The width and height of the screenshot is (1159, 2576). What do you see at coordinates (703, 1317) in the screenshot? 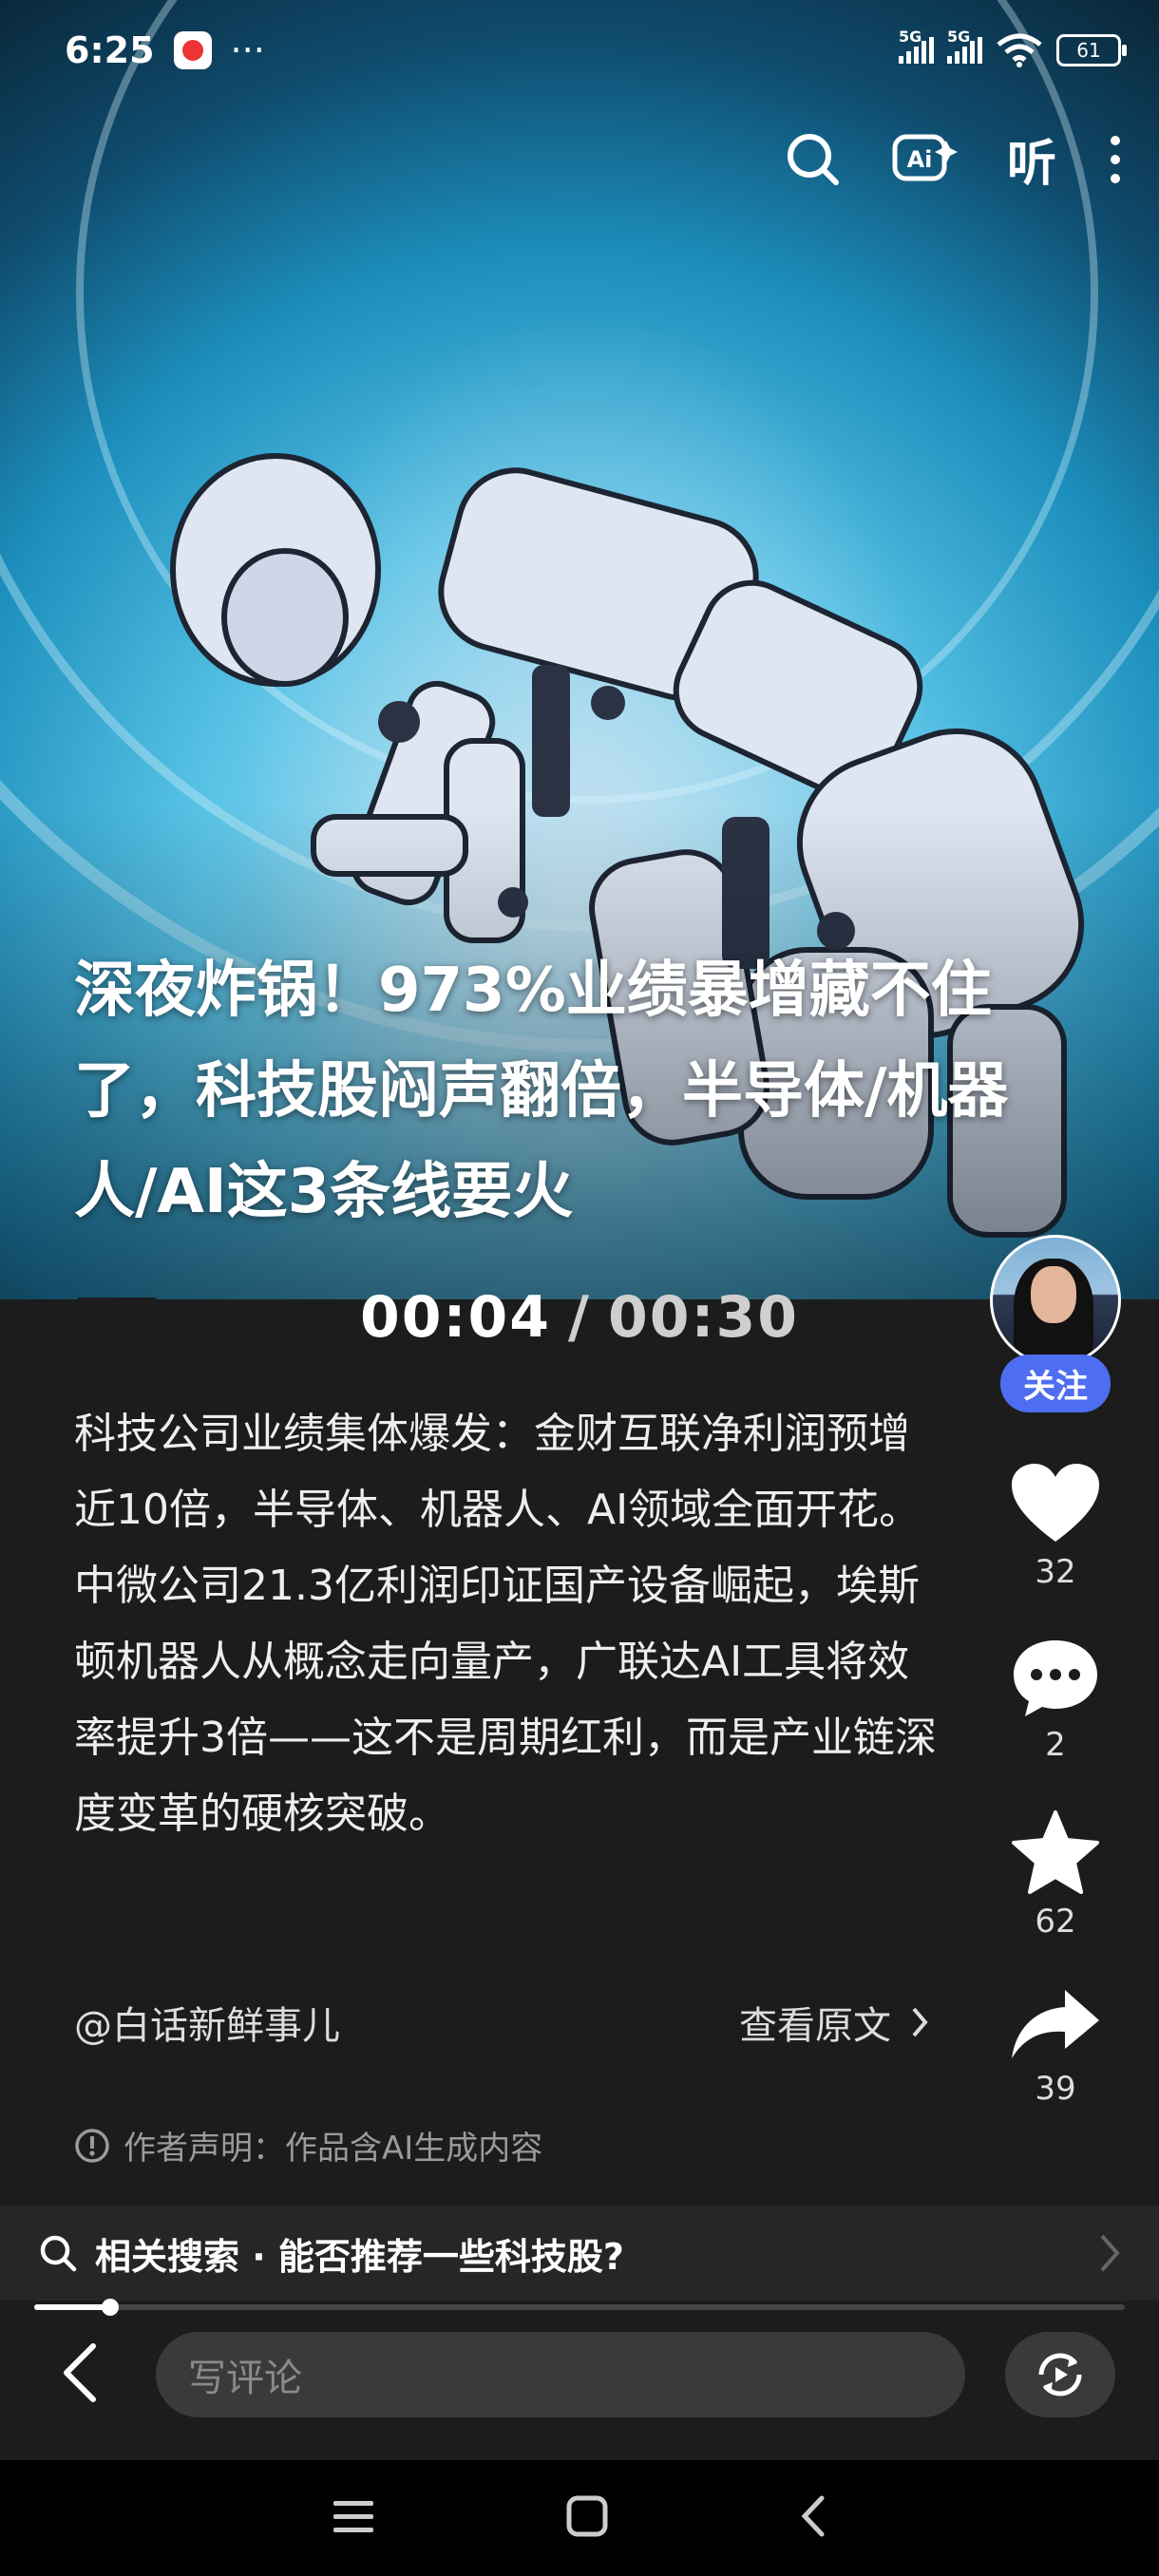
I see `duration: 00:30` at bounding box center [703, 1317].